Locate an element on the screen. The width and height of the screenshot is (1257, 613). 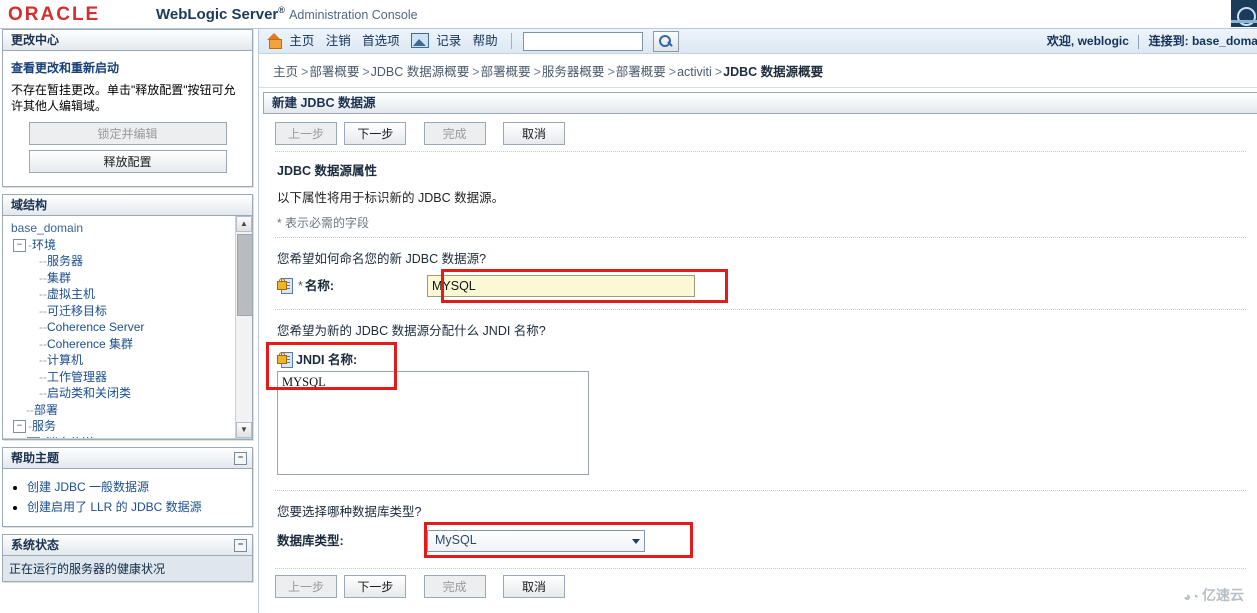
tree-node-label: 消息传送 is located at coordinates (70, 437).